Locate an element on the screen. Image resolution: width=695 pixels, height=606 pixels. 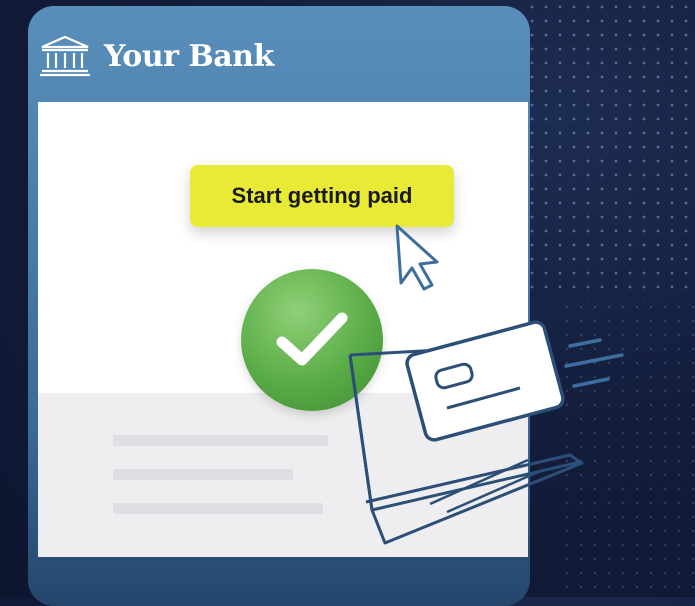
credit-card-icon is located at coordinates (485, 381).